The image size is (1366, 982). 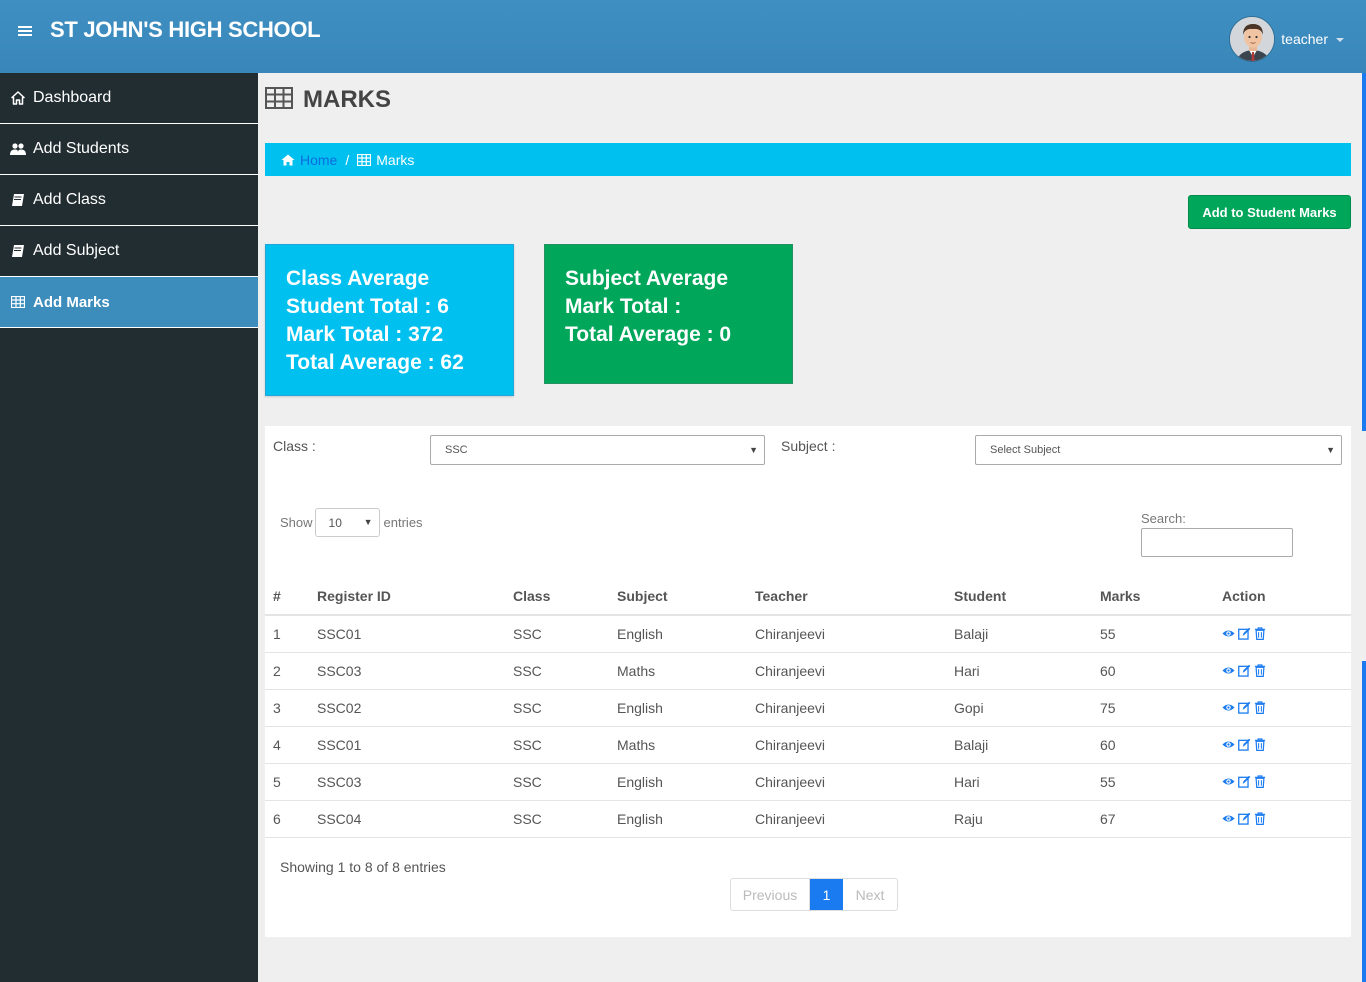 What do you see at coordinates (129, 251) in the screenshot?
I see `sidebar-item-add-subject: Add Subject` at bounding box center [129, 251].